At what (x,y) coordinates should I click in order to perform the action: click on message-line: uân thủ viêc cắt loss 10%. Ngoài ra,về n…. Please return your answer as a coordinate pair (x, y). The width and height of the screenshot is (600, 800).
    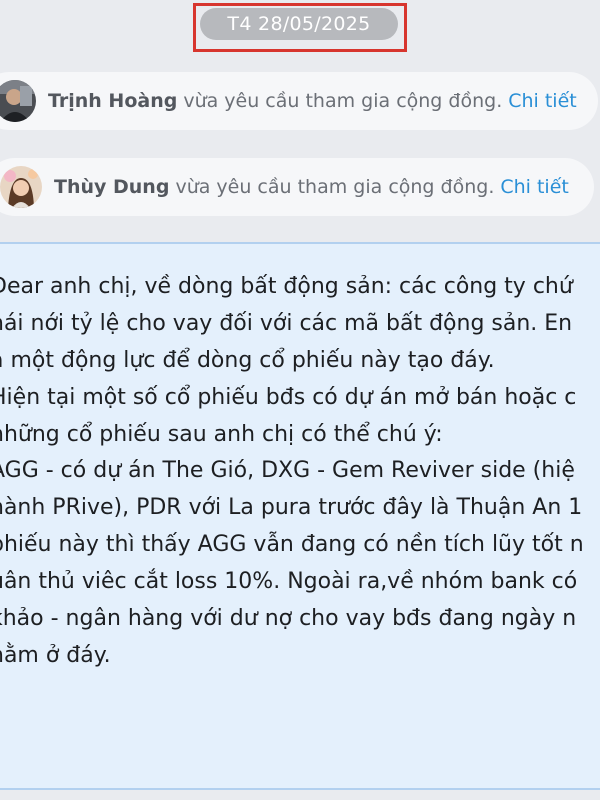
    Looking at the image, I should click on (289, 582).